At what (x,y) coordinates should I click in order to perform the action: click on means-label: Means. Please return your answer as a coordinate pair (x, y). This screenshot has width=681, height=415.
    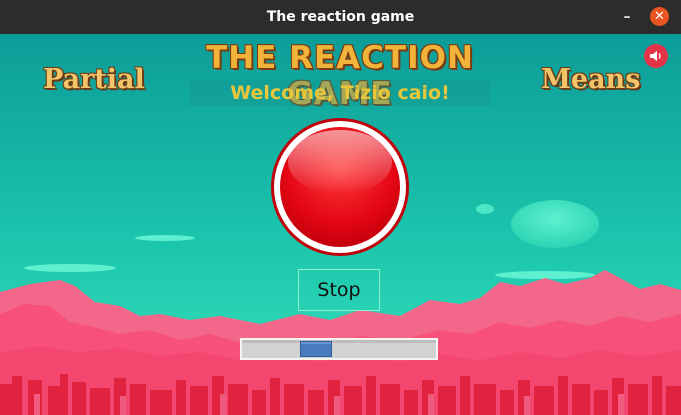
    Looking at the image, I should click on (591, 79).